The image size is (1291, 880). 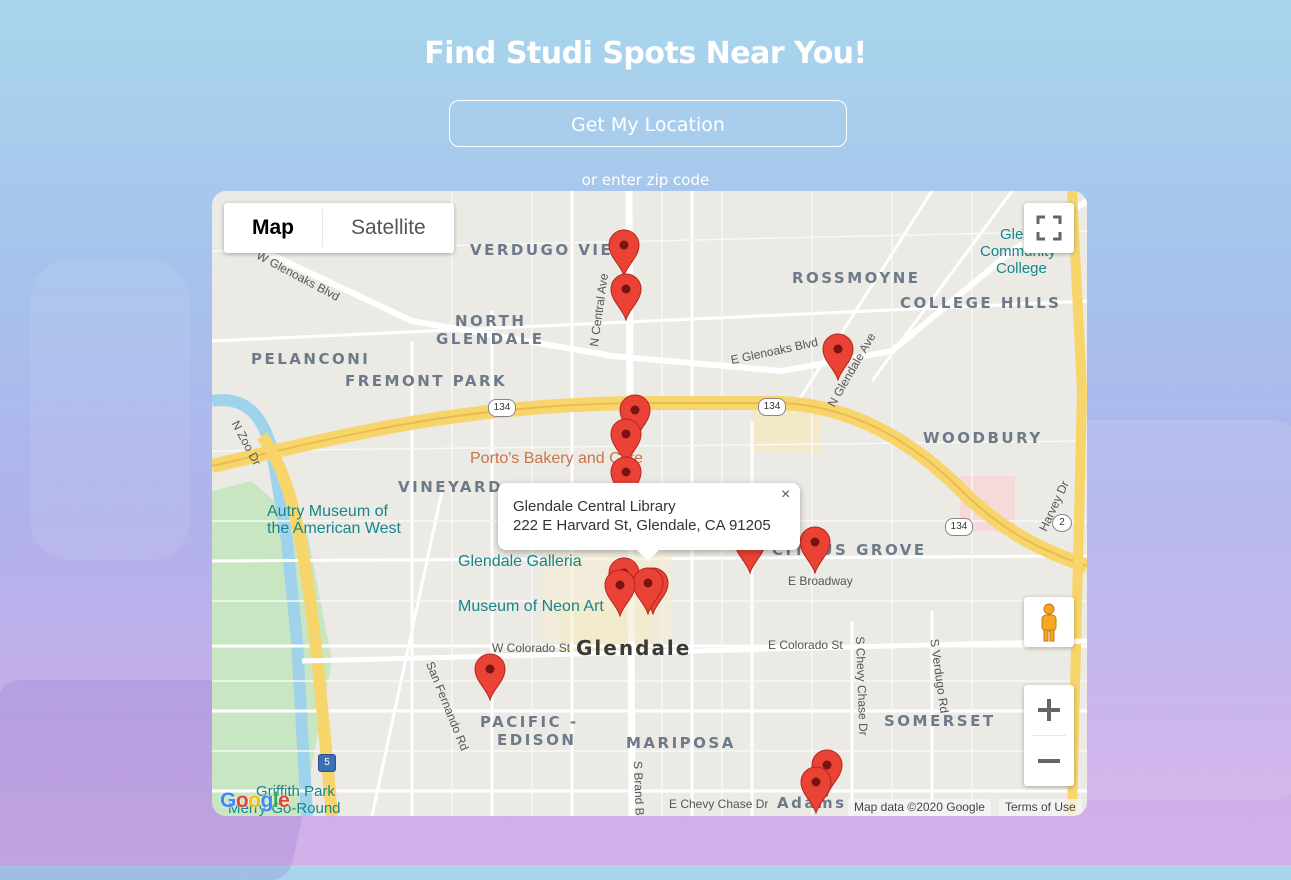 What do you see at coordinates (639, 788) in the screenshot?
I see `street-label: S Brand Blvd` at bounding box center [639, 788].